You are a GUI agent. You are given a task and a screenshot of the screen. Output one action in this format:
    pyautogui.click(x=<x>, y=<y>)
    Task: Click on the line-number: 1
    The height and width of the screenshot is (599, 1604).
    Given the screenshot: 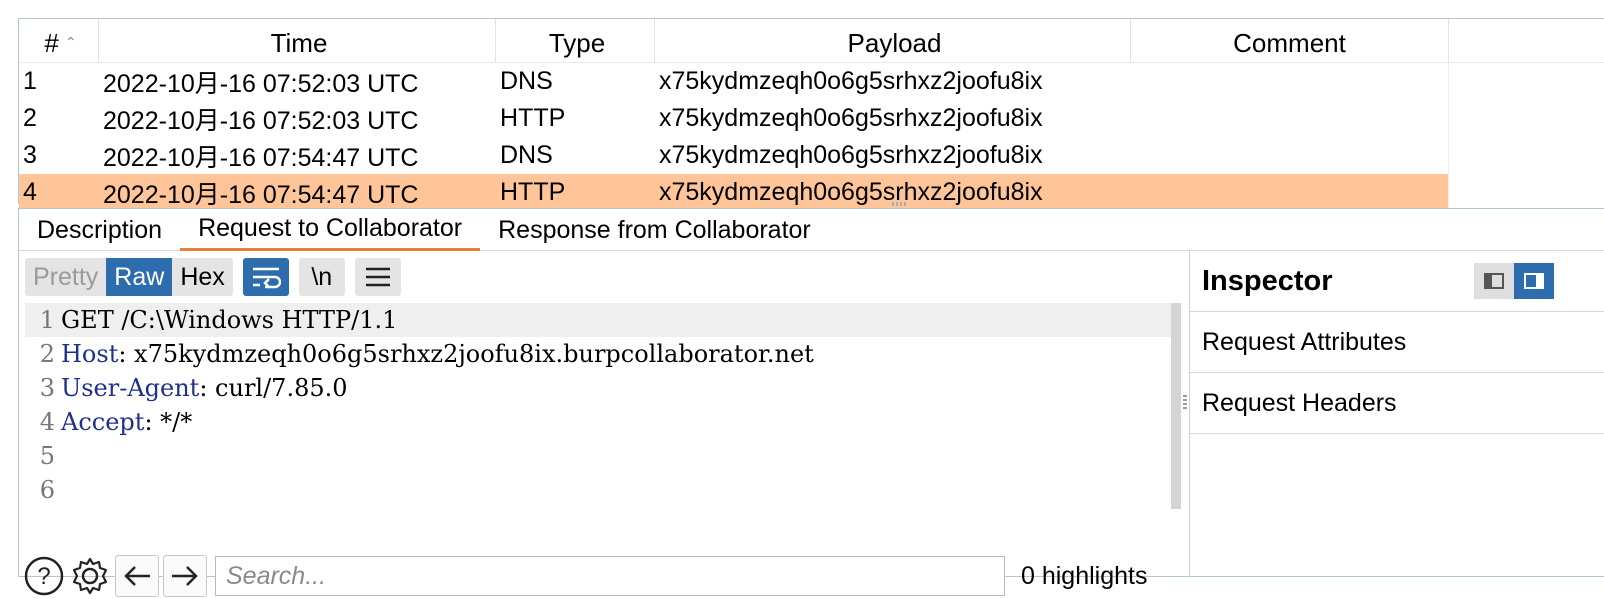 What is the action you would take?
    pyautogui.click(x=47, y=320)
    